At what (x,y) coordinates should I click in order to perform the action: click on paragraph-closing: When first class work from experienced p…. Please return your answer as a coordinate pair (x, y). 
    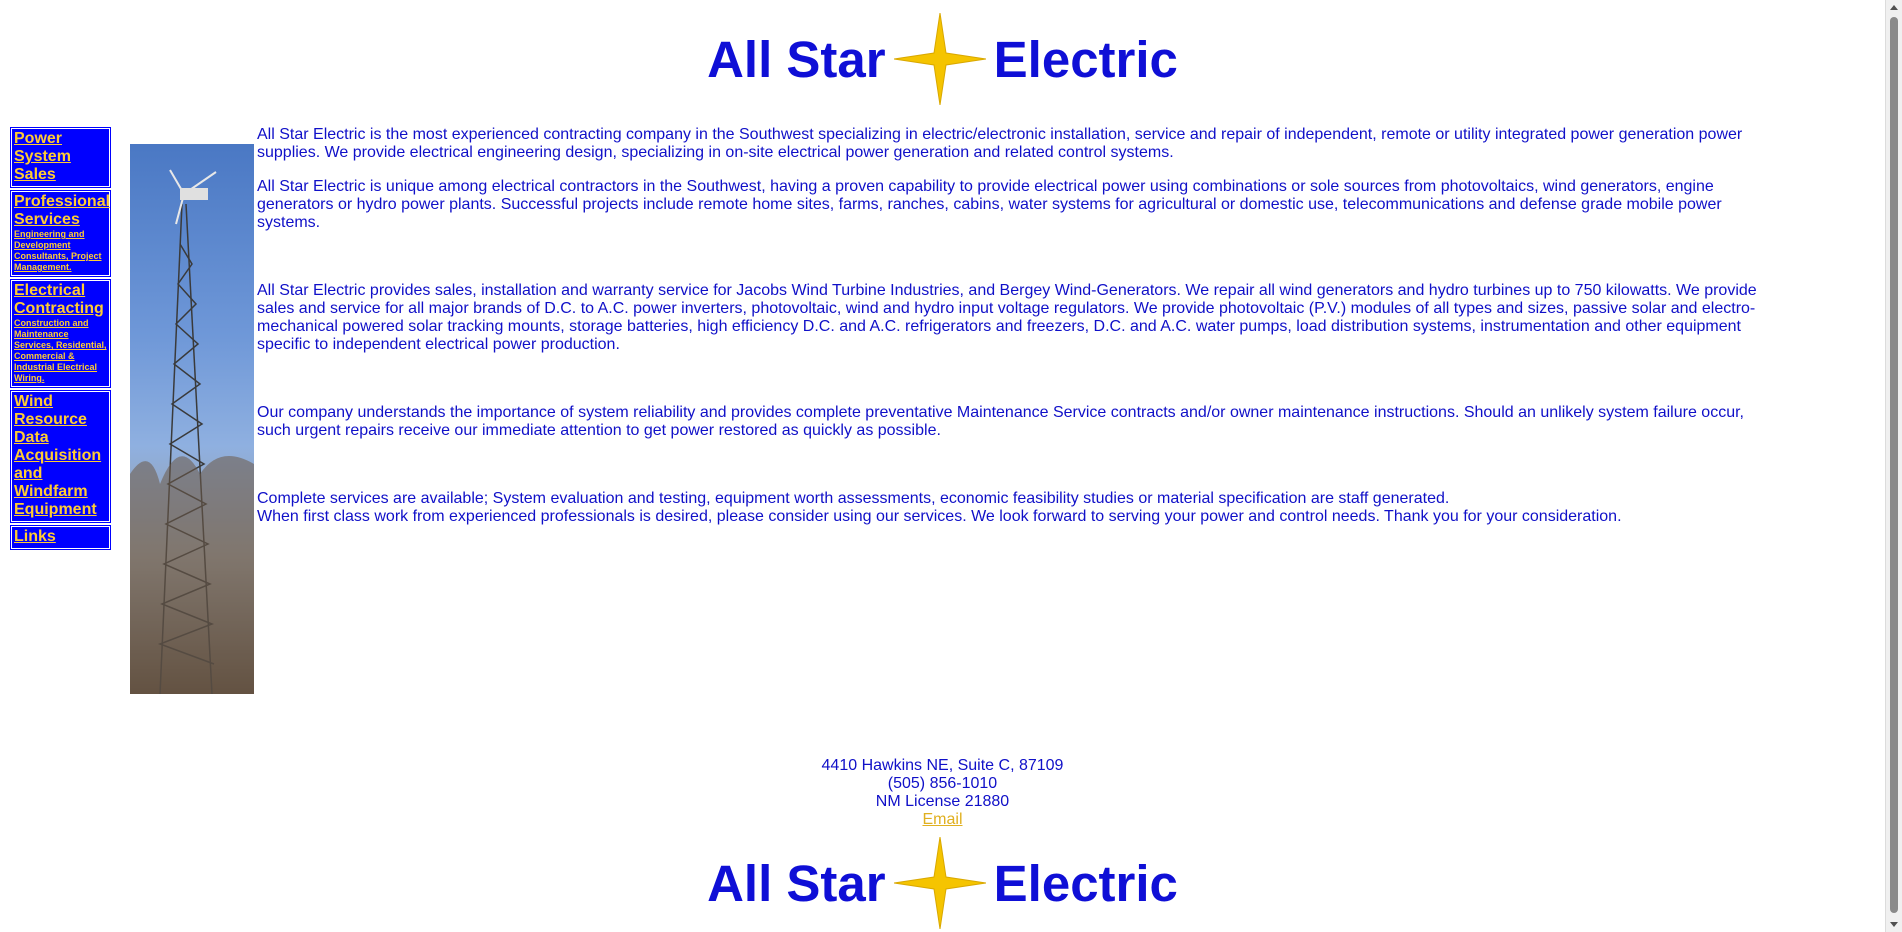
    Looking at the image, I should click on (939, 516).